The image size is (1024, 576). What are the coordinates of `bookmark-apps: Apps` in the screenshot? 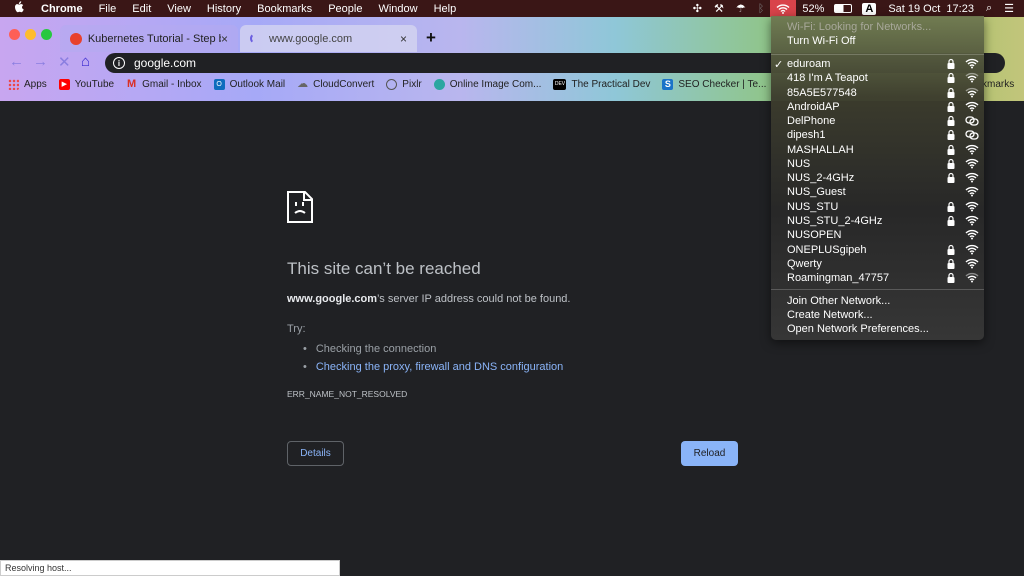 It's located at (27, 84).